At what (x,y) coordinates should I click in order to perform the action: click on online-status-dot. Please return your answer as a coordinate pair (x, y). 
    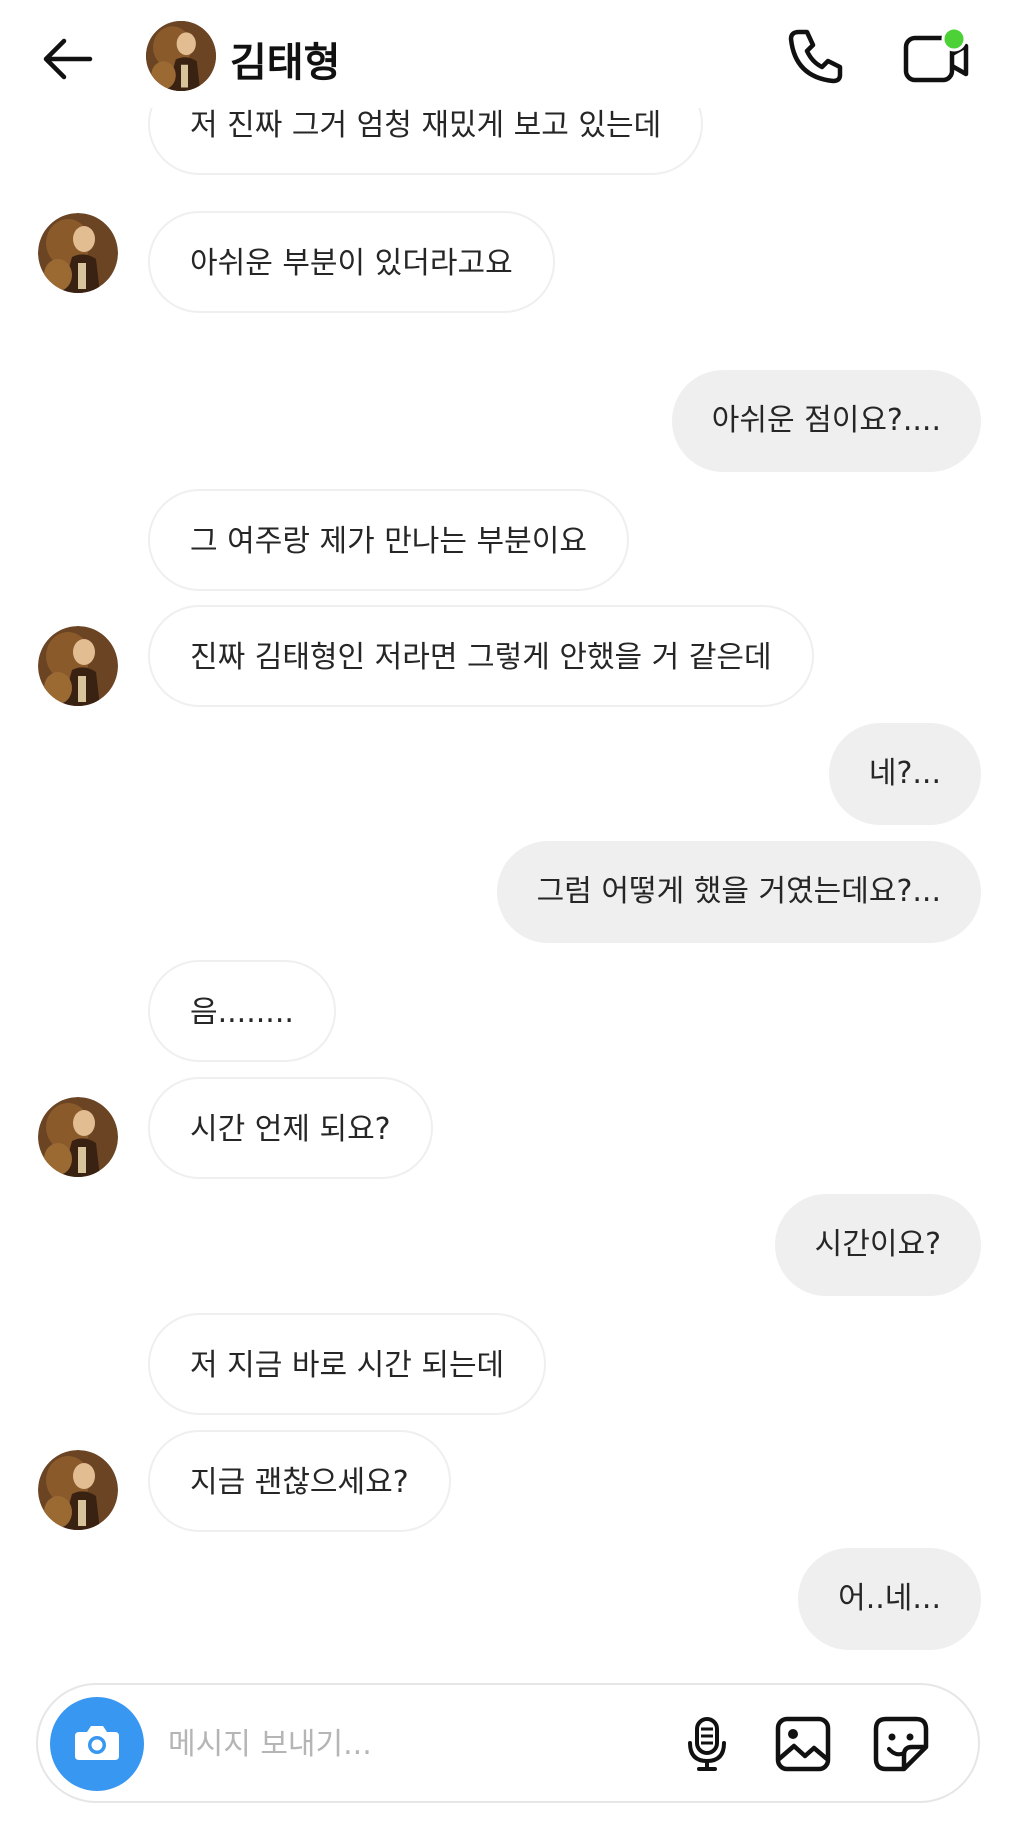
    Looking at the image, I should click on (954, 39).